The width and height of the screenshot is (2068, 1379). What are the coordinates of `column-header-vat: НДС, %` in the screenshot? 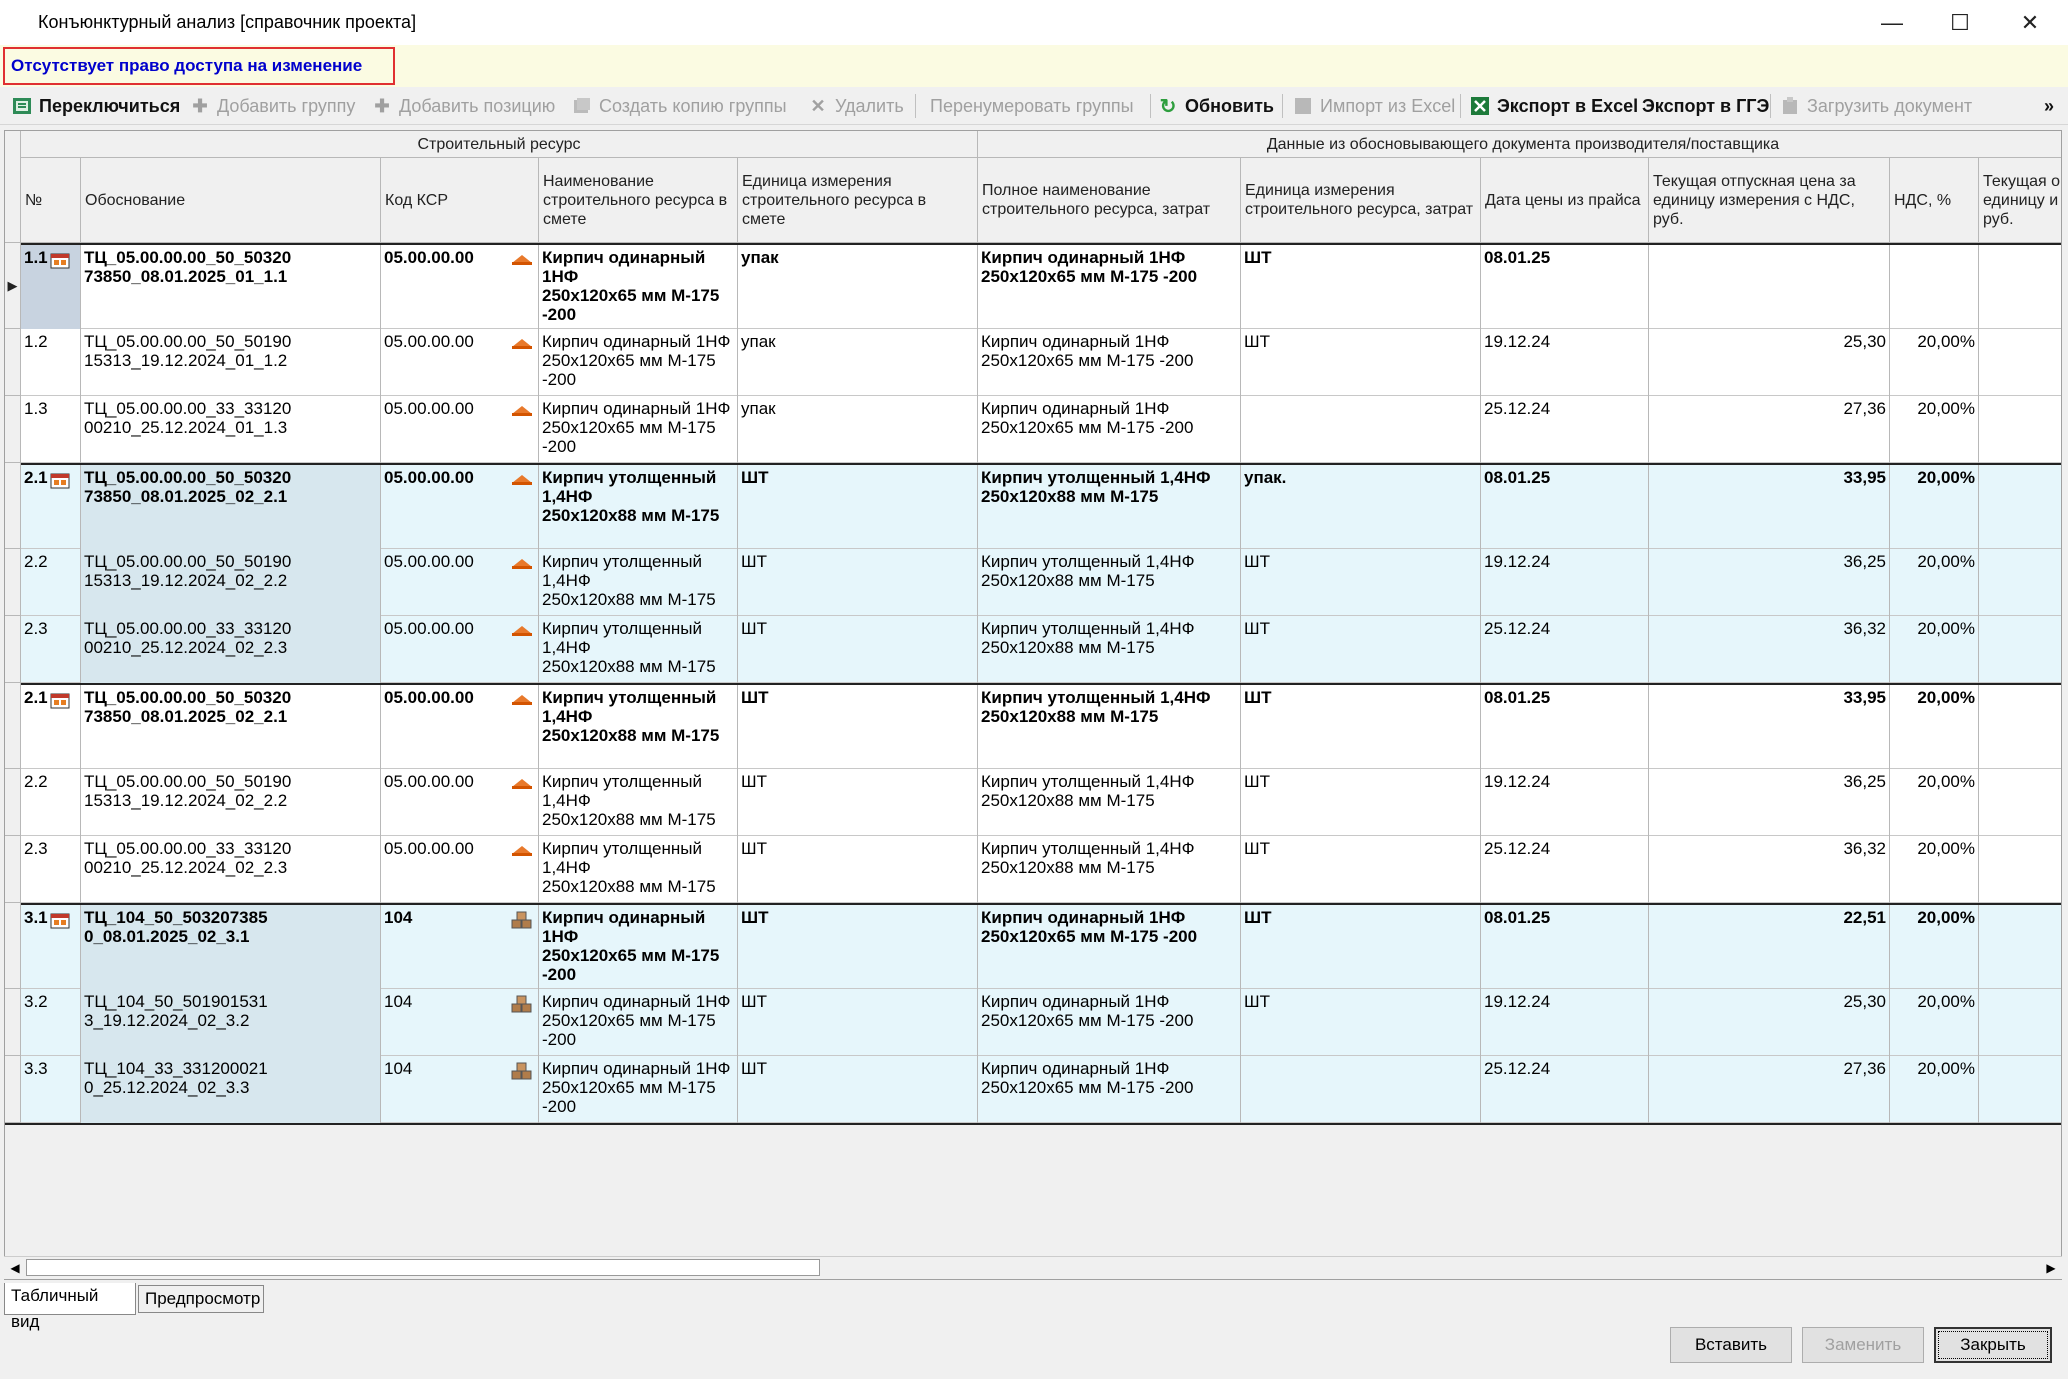 It's located at (1934, 200).